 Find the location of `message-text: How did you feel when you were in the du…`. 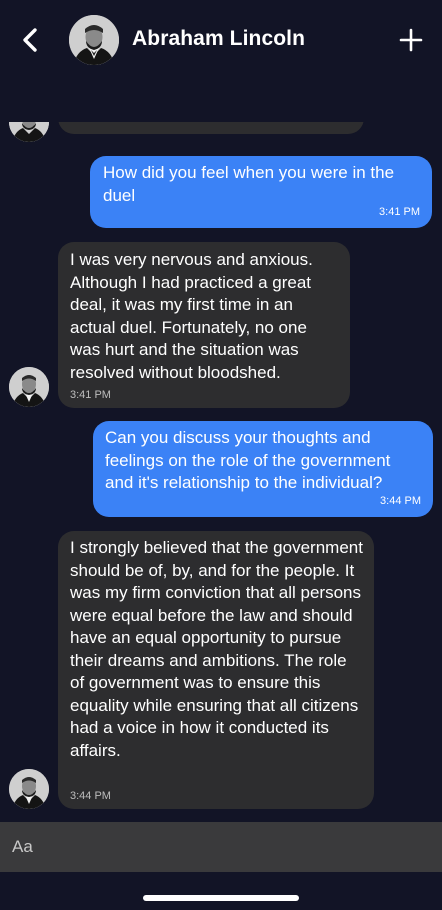

message-text: How did you feel when you were in the du… is located at coordinates (249, 184).